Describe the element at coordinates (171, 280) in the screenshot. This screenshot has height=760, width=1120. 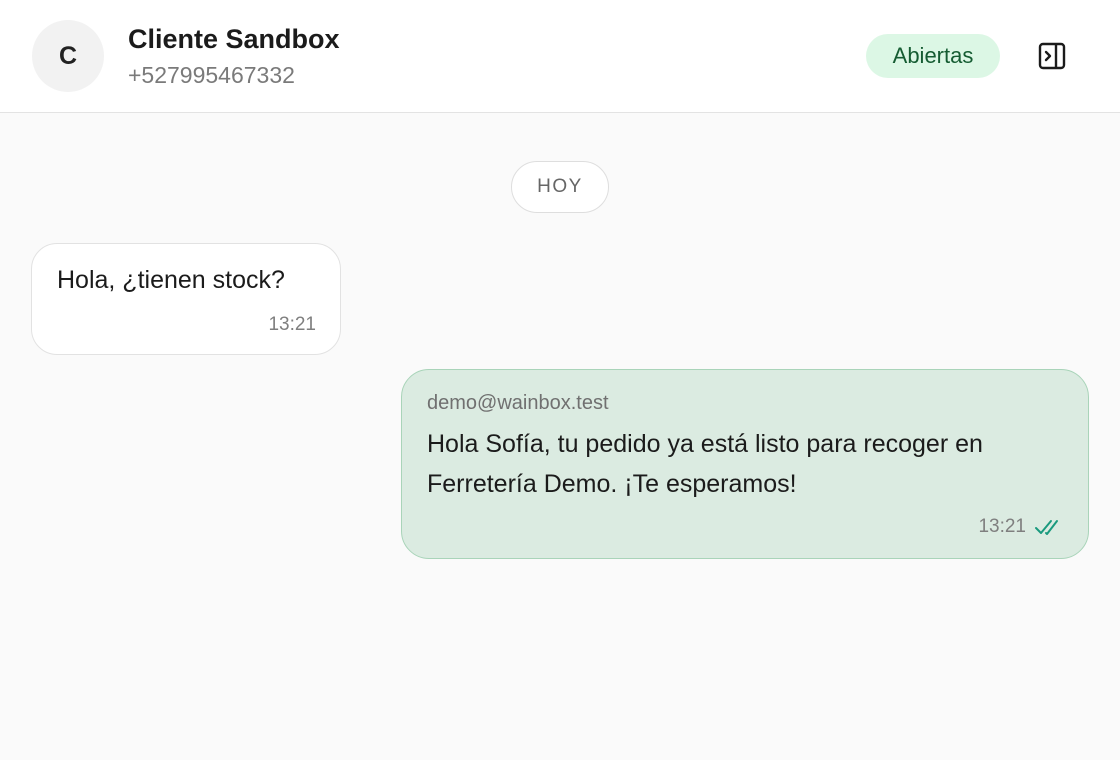
I see `message-text: Hola, ¿tienen stock?` at that location.